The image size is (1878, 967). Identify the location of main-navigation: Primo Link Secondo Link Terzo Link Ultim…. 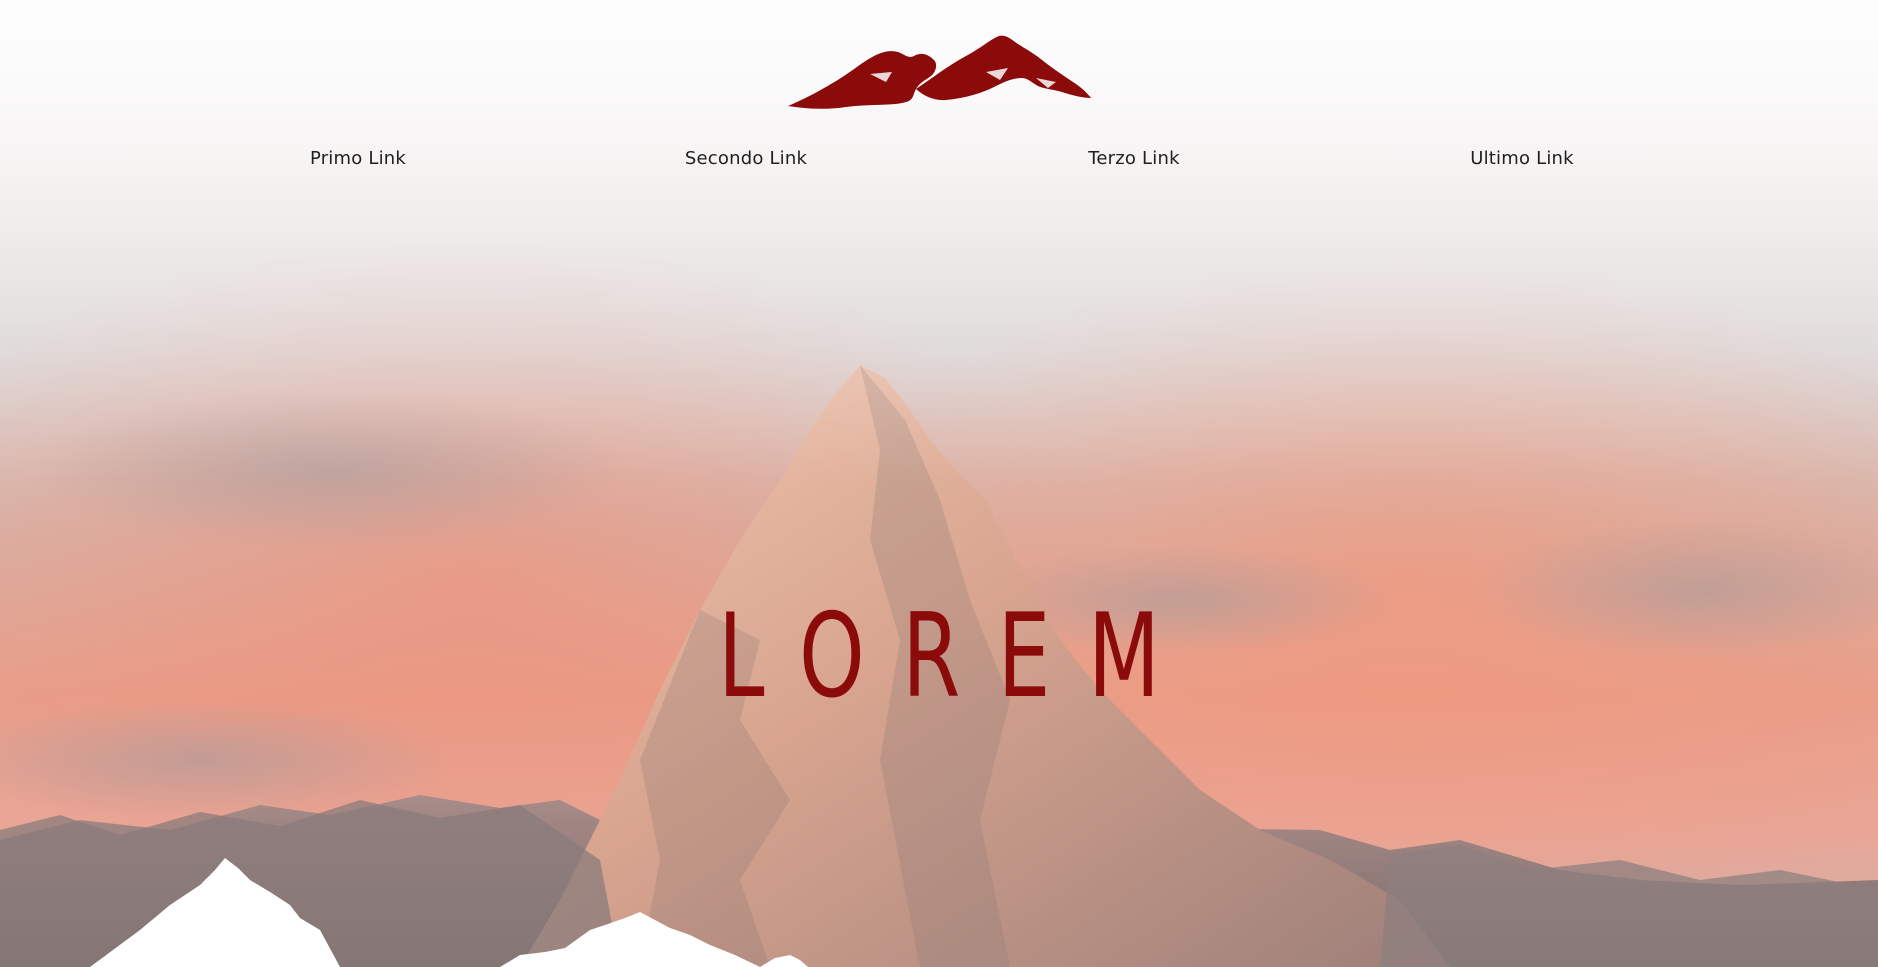
(939, 163).